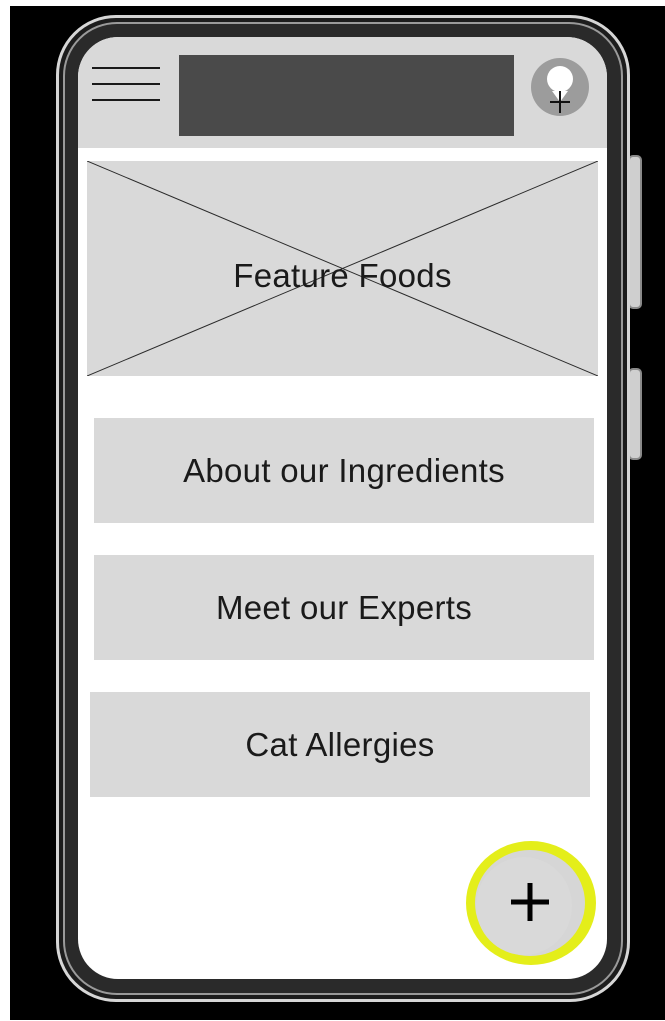 The width and height of the screenshot is (665, 1021). What do you see at coordinates (635, 414) in the screenshot?
I see `side-button-lower` at bounding box center [635, 414].